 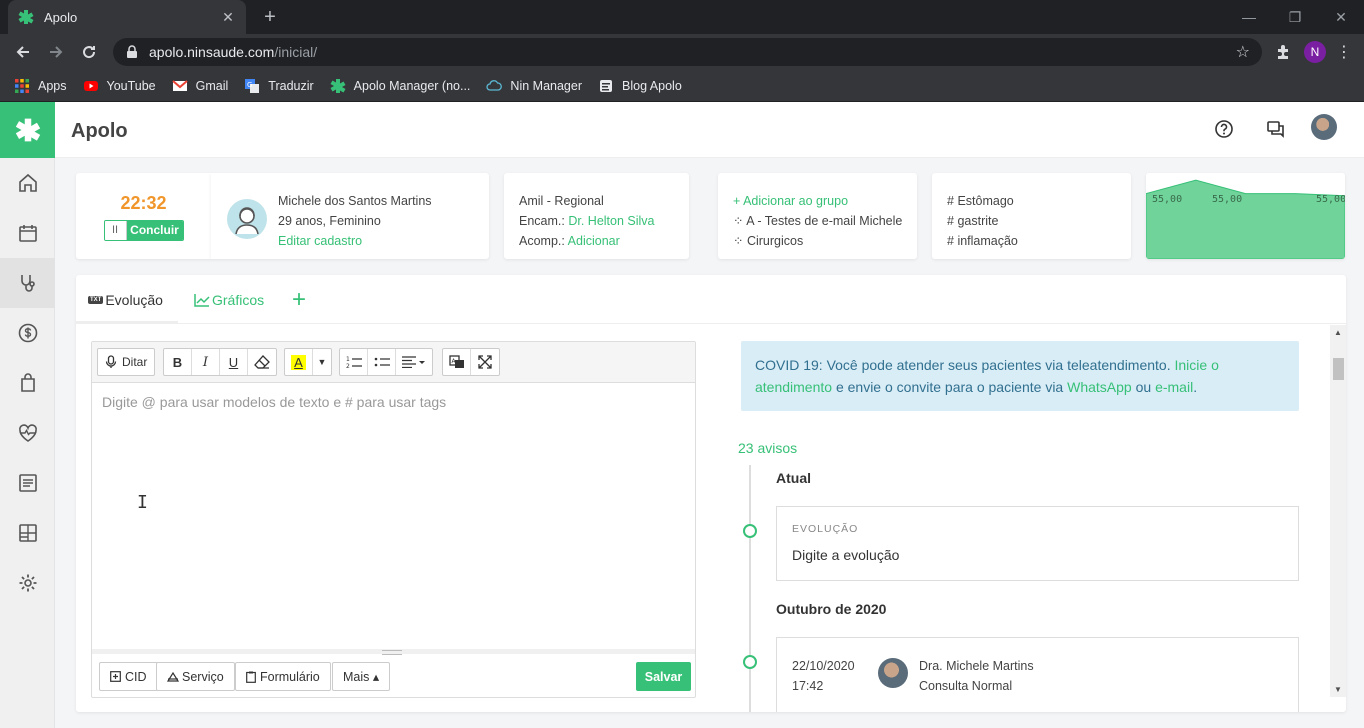 I want to click on align-dropdown-icon, so click(x=414, y=362).